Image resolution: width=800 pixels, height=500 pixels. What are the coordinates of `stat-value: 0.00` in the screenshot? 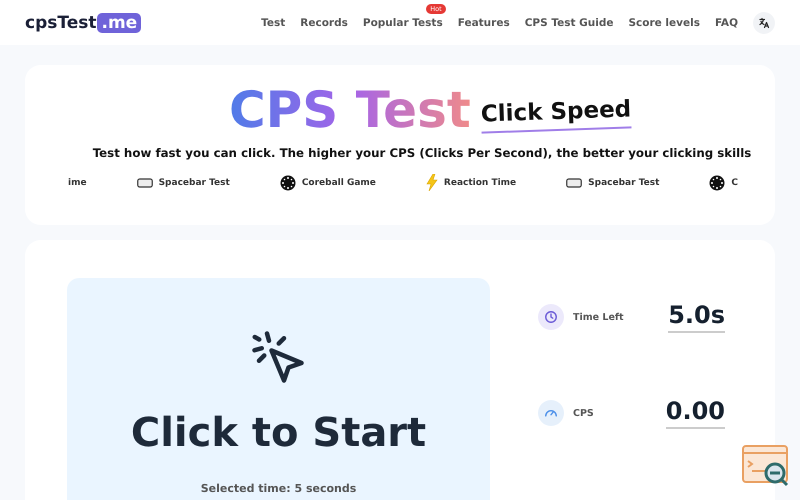 It's located at (695, 413).